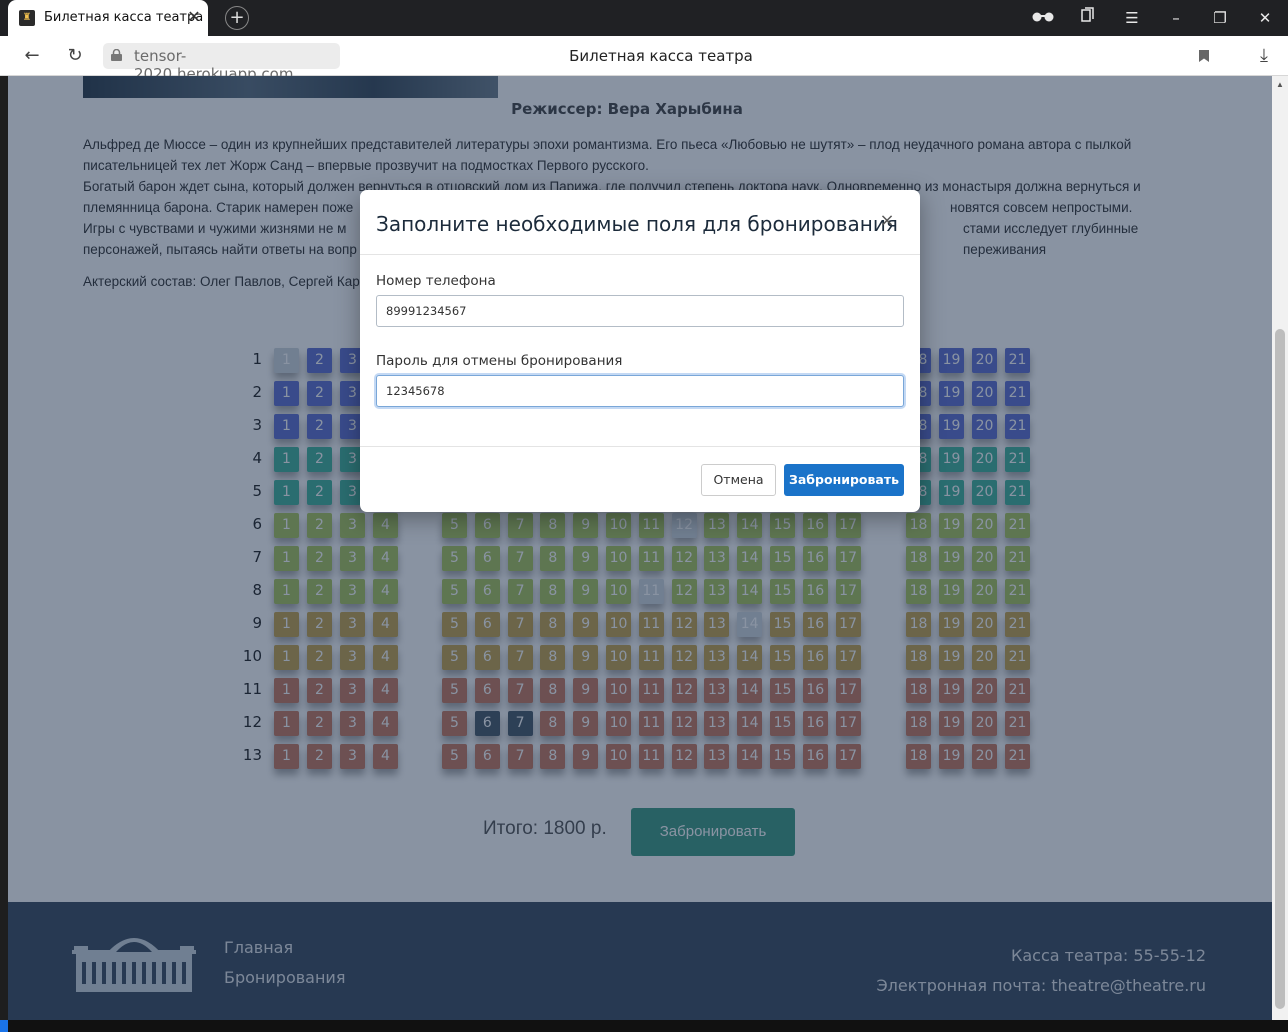 The image size is (1288, 1032). What do you see at coordinates (640, 446) in the screenshot?
I see `modal-divider` at bounding box center [640, 446].